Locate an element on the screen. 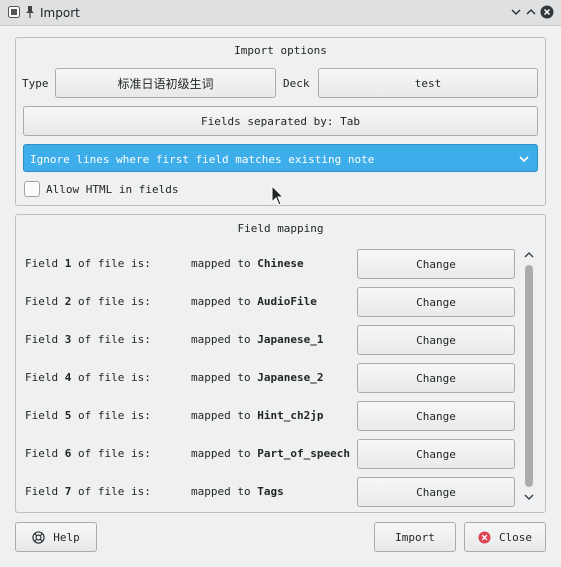 Image resolution: width=561 pixels, height=567 pixels. field-source-label: Field 6 of file is: is located at coordinates (88, 453).